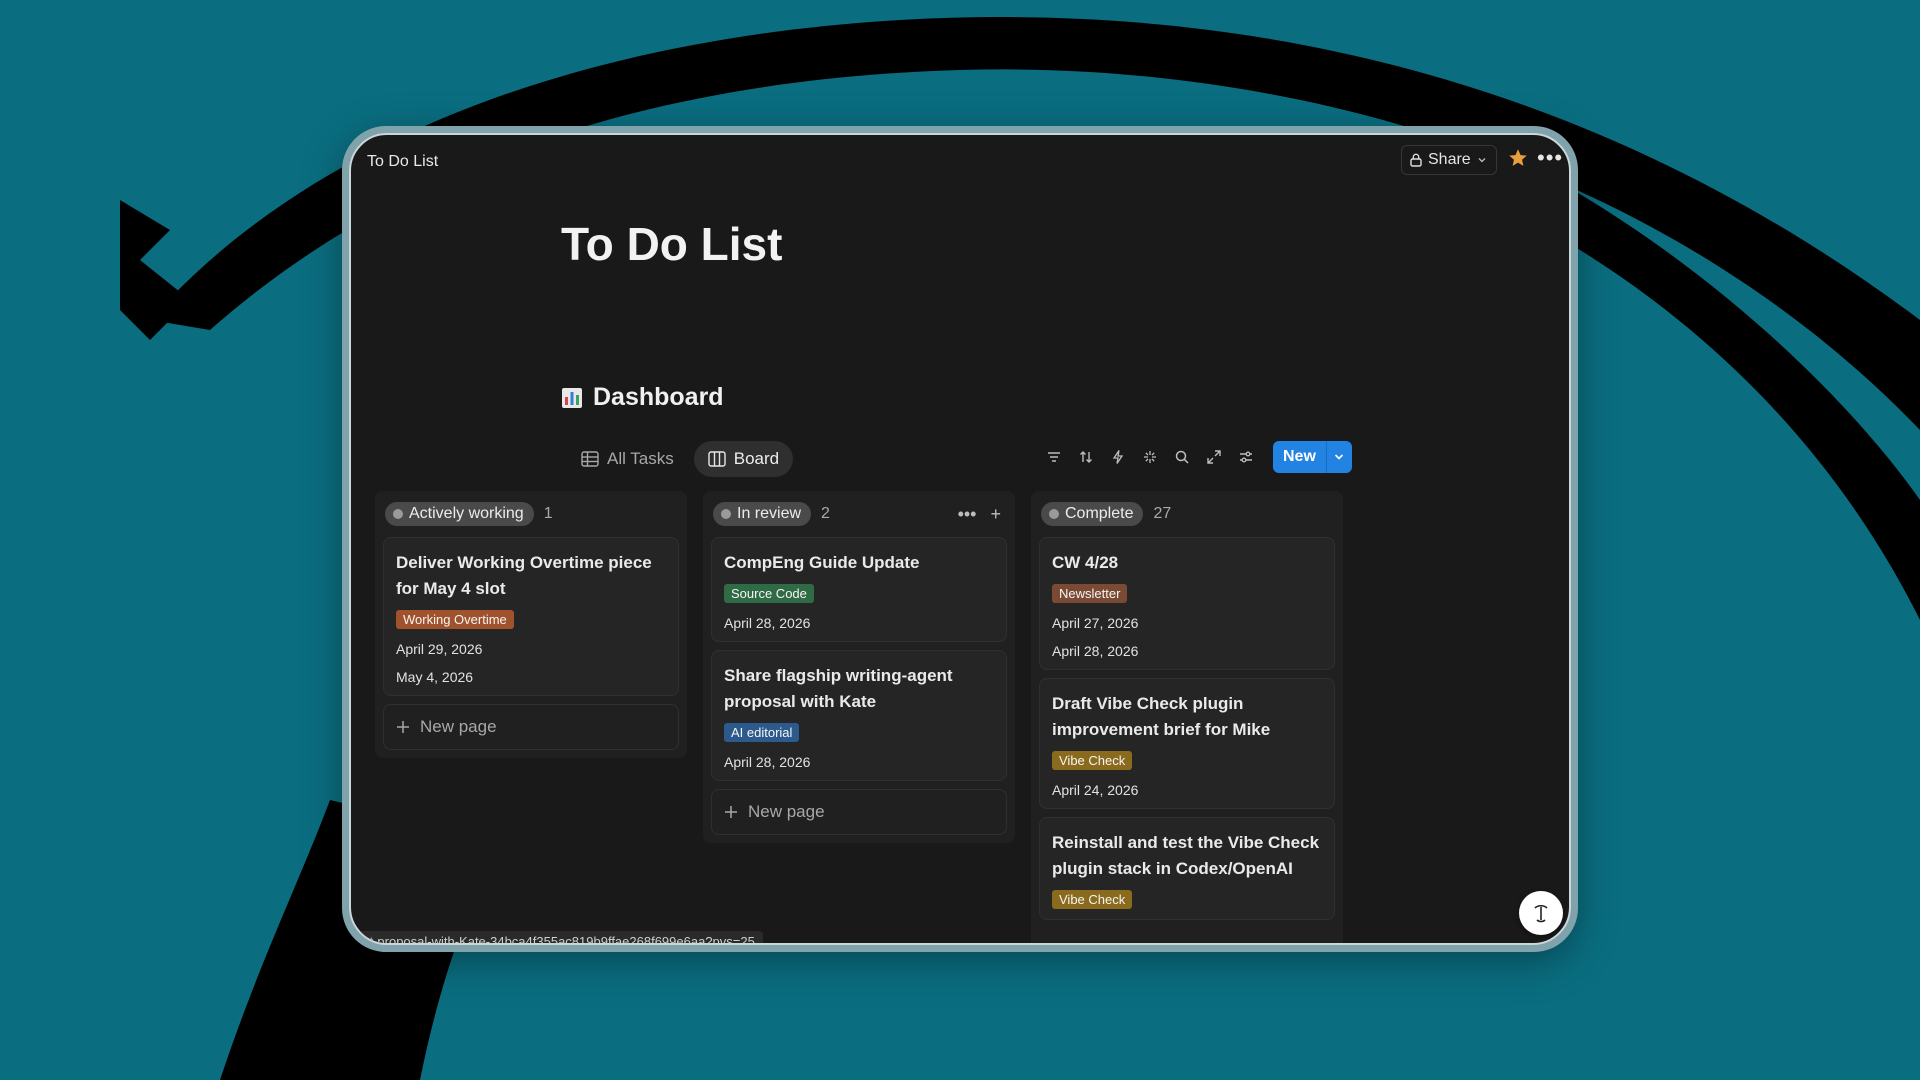 The image size is (1920, 1080). I want to click on bar-chart-icon, so click(572, 397).